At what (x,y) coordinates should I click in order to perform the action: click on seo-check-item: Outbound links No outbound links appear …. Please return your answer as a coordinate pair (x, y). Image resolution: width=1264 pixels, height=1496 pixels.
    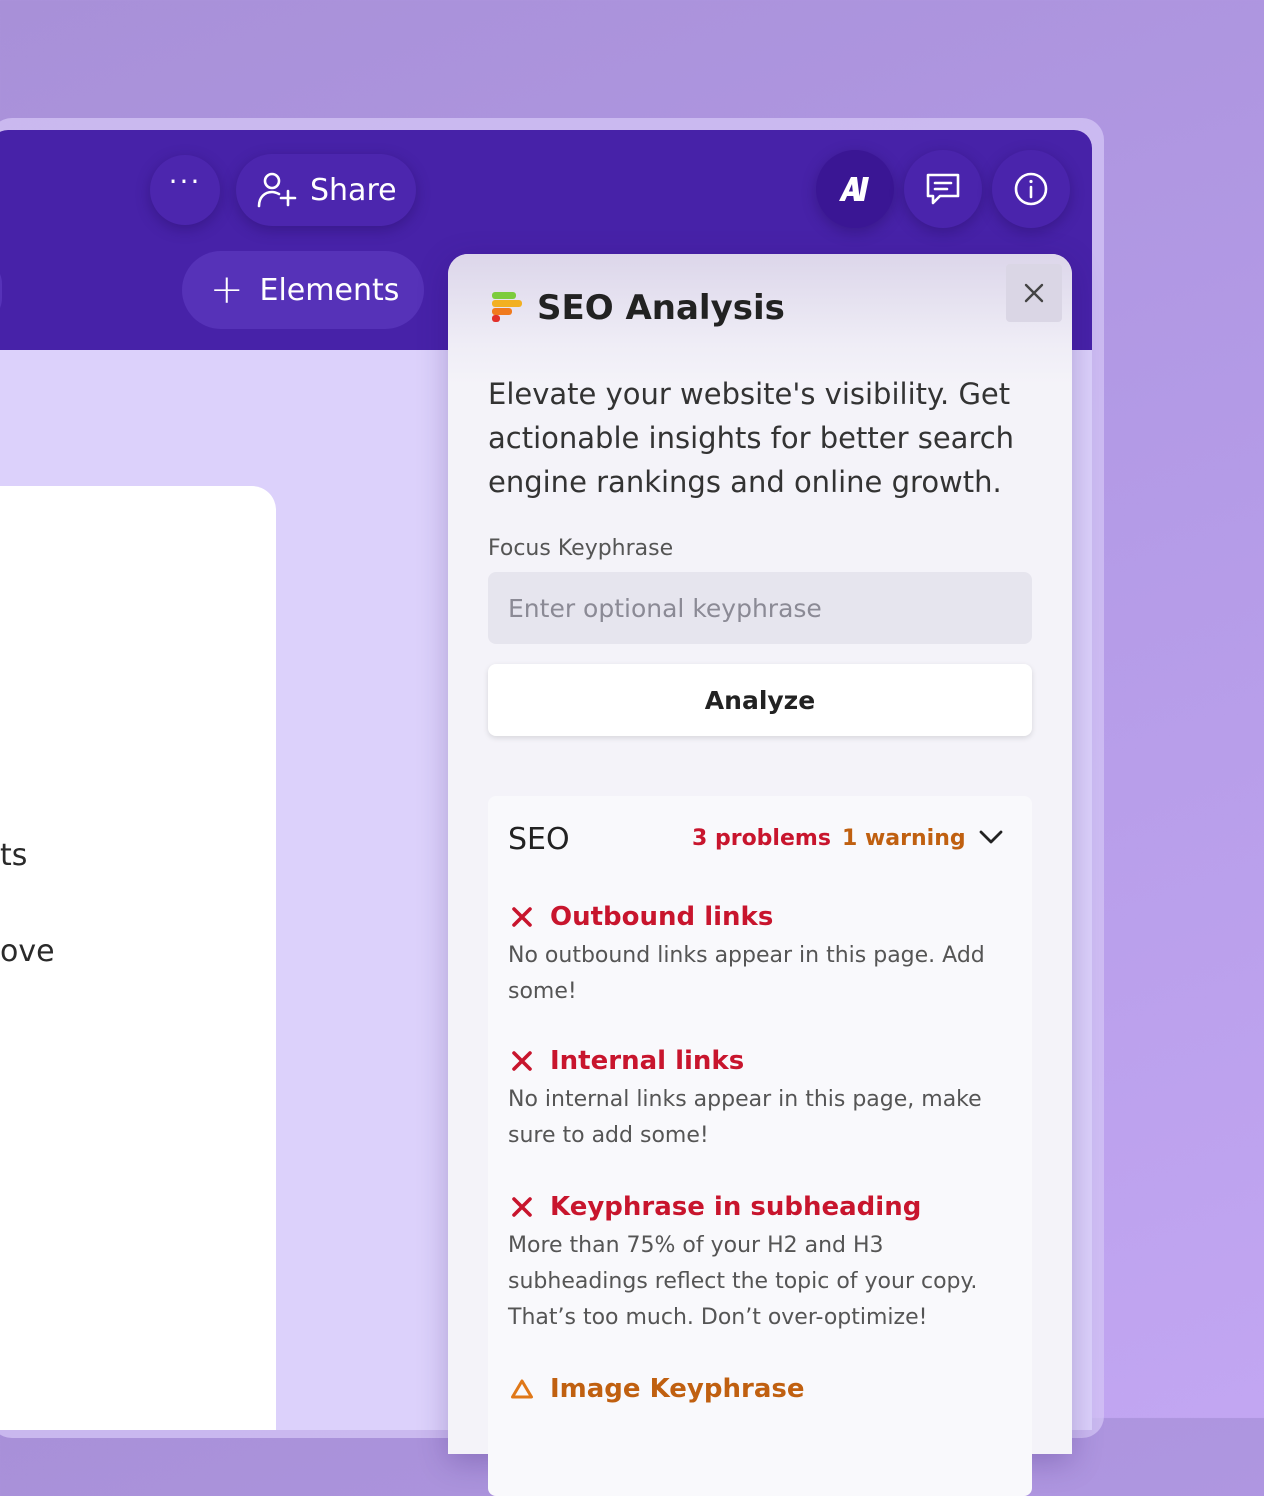
    Looking at the image, I should click on (758, 956).